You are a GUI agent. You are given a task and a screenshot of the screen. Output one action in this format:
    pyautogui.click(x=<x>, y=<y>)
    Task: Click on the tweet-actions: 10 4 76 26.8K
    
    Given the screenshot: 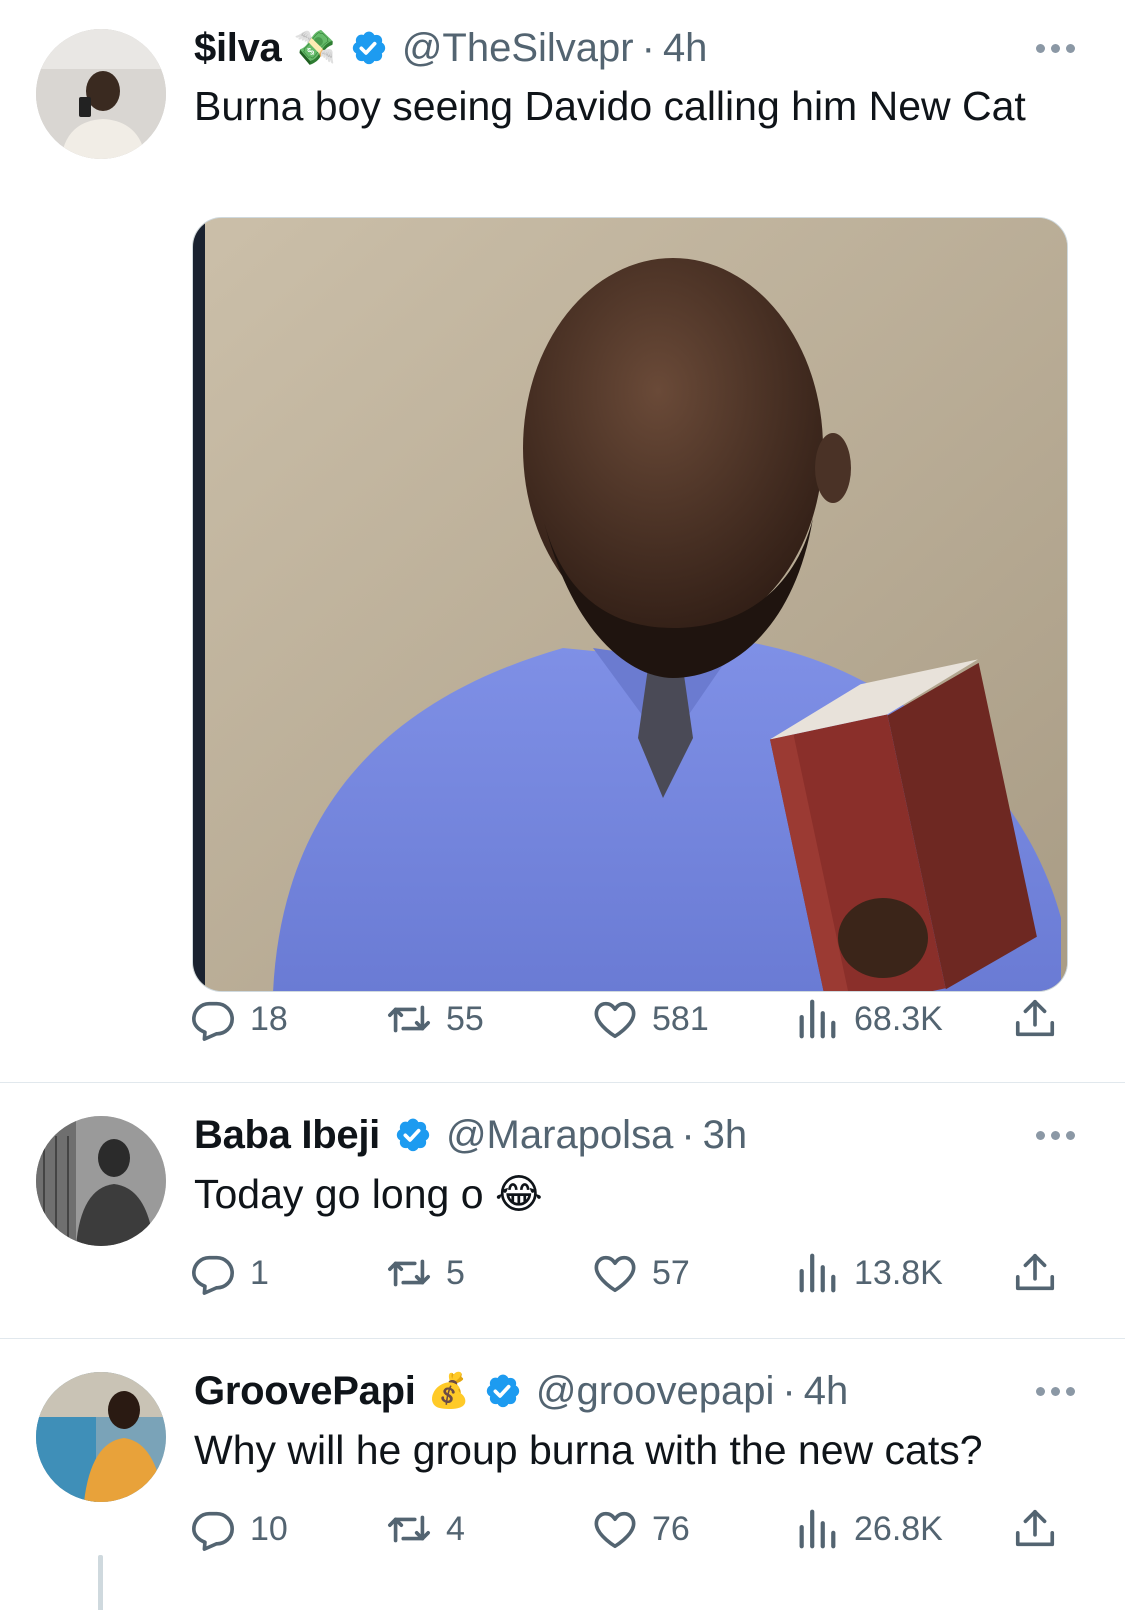 What is the action you would take?
    pyautogui.click(x=630, y=1529)
    